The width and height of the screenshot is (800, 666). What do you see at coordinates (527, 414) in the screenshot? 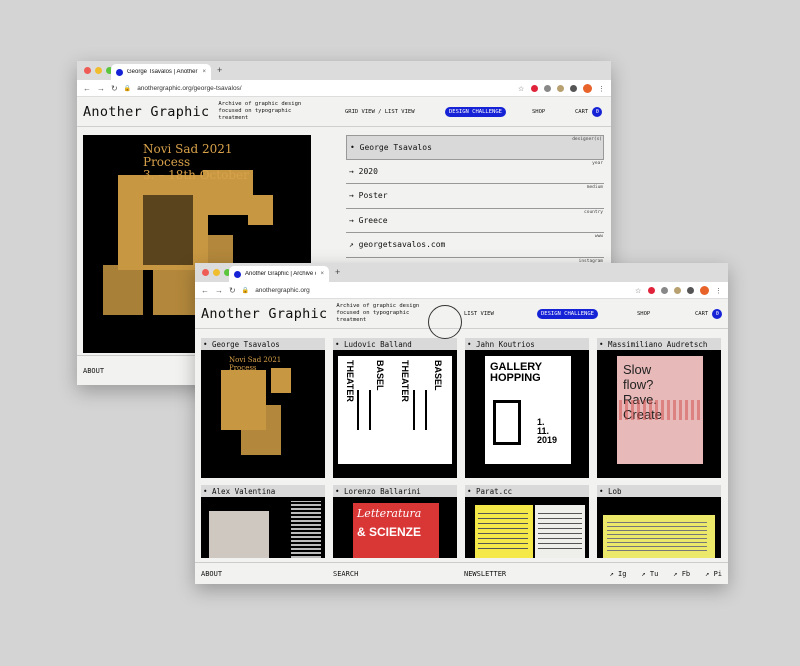
I see `card-poster-image: GALLERY HOPPING 1. 11. 2019` at bounding box center [527, 414].